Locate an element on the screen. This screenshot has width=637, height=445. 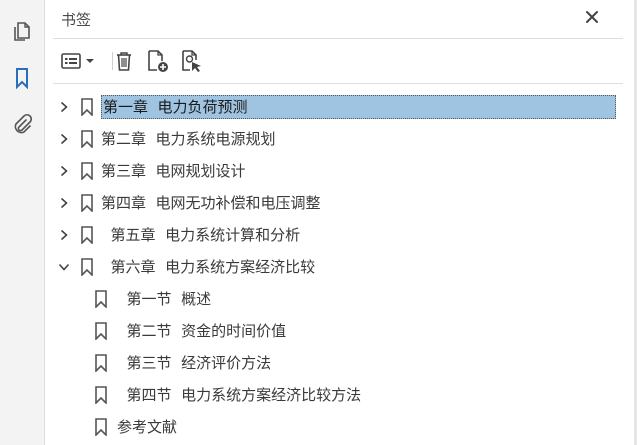
bookmark-label: 第六章 电力系统方案经济比较 is located at coordinates (208, 267).